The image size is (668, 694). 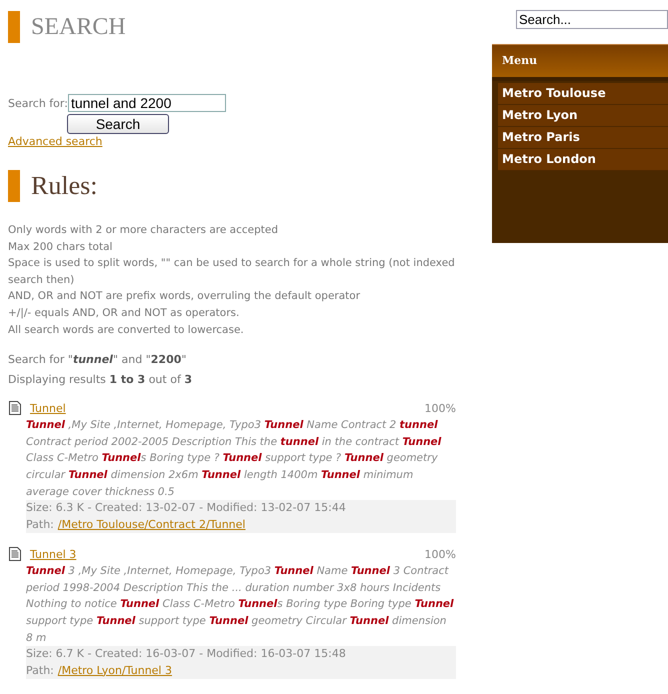 I want to click on search-field: tunnel and 2200, so click(x=147, y=103).